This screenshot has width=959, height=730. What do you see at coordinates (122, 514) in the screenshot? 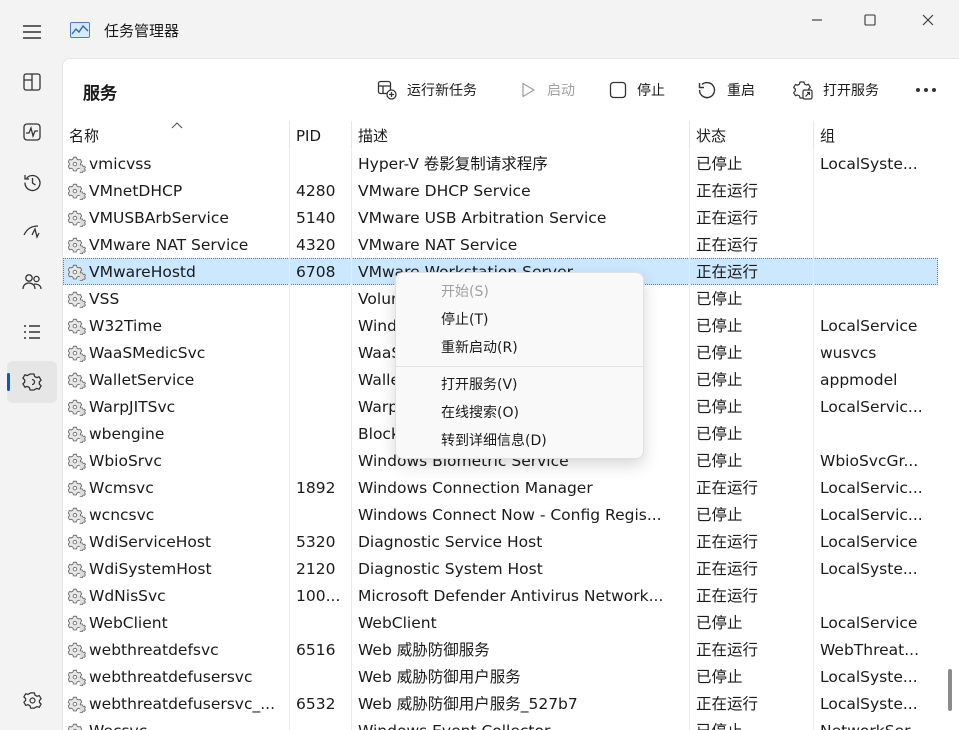
I see `service-name-text: wcncsvc` at bounding box center [122, 514].